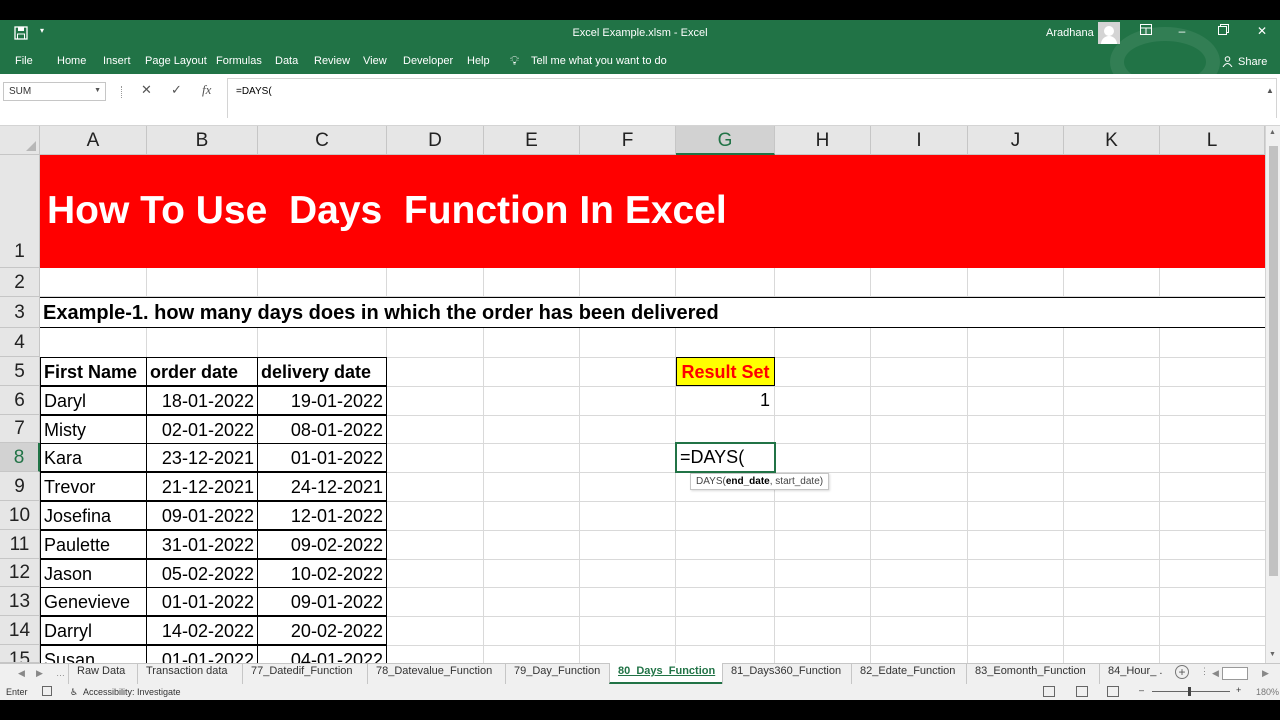 The width and height of the screenshot is (1280, 720). What do you see at coordinates (202, 371) in the screenshot?
I see `table-header-order-date: order date` at bounding box center [202, 371].